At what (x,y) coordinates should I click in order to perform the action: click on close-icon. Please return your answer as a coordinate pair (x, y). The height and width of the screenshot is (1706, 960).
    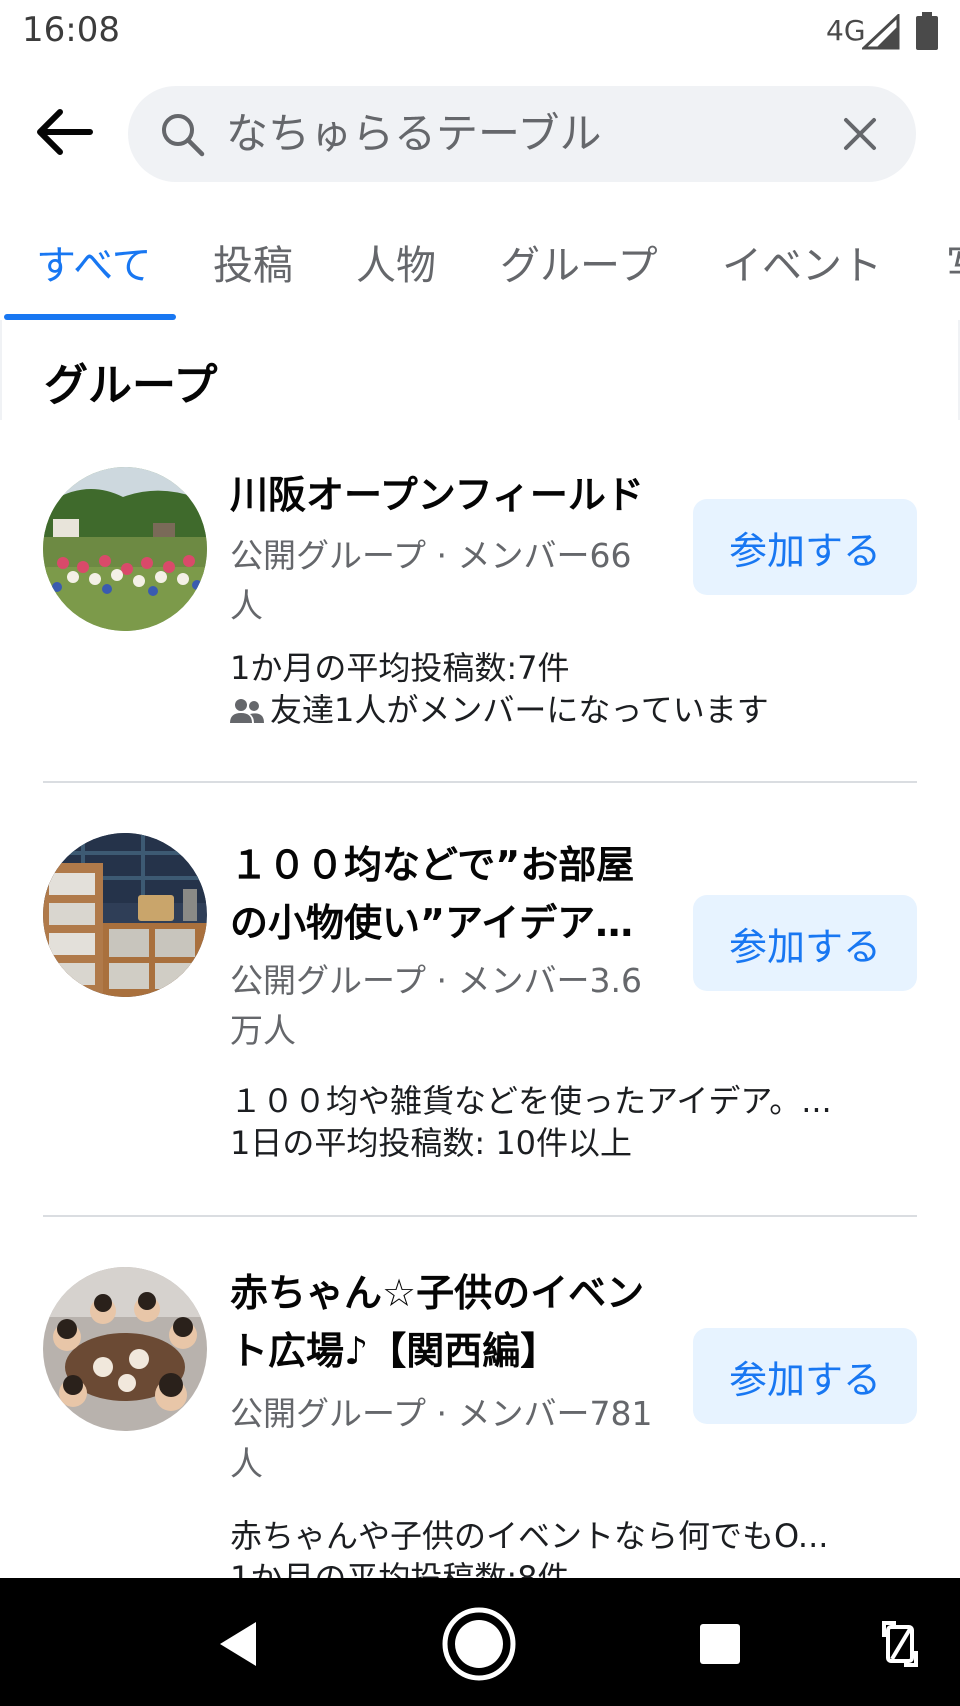
    Looking at the image, I should click on (860, 134).